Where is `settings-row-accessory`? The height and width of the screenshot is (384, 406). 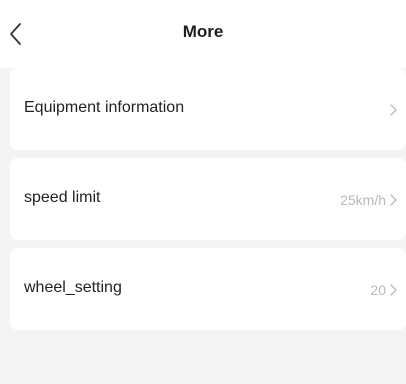
settings-row-accessory is located at coordinates (392, 110).